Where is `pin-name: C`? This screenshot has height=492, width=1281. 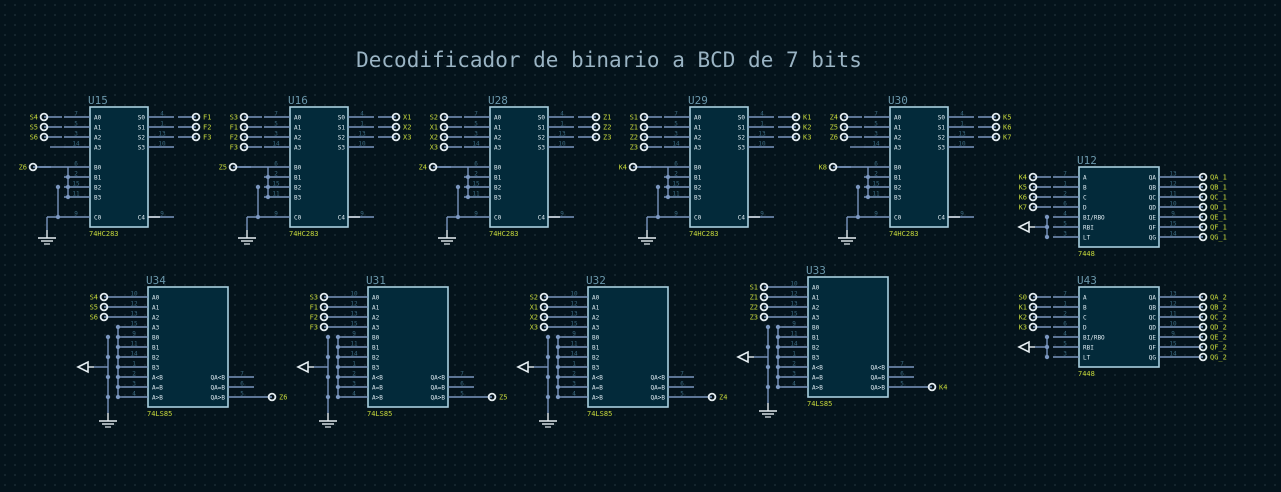
pin-name: C is located at coordinates (1085, 198).